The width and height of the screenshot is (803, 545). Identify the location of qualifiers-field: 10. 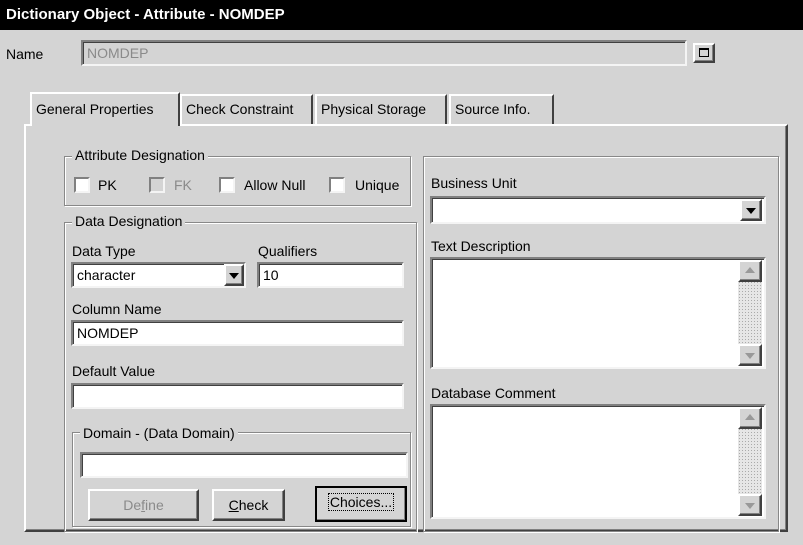
(330, 275).